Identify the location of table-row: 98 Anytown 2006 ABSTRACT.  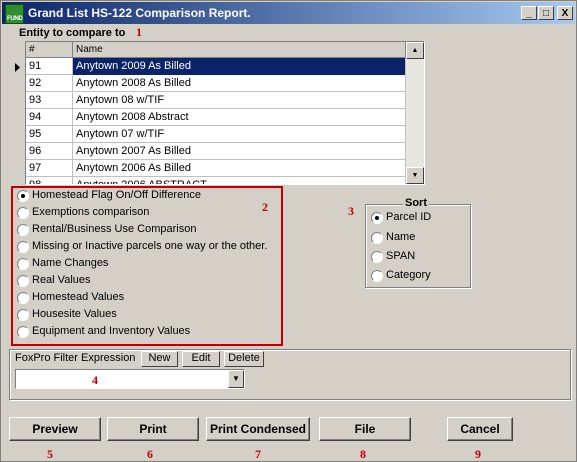
(216, 180).